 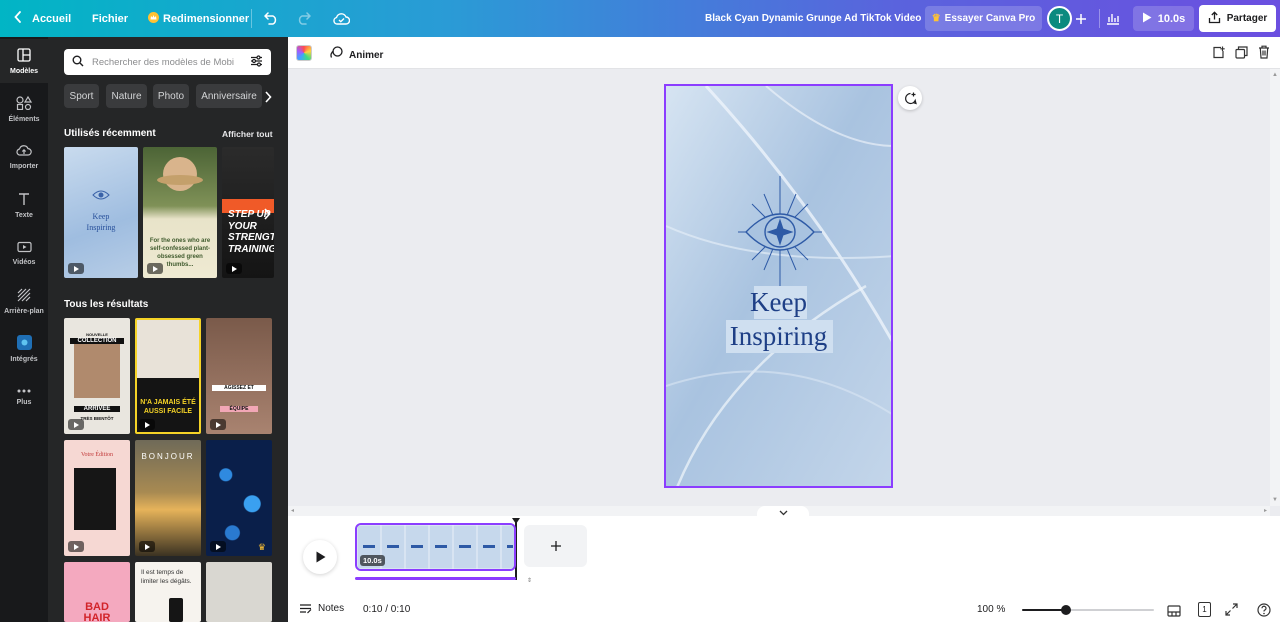 I want to click on result-template: N'A JAMAIS ÉTÉ AUSSI FACILE, so click(x=168, y=376).